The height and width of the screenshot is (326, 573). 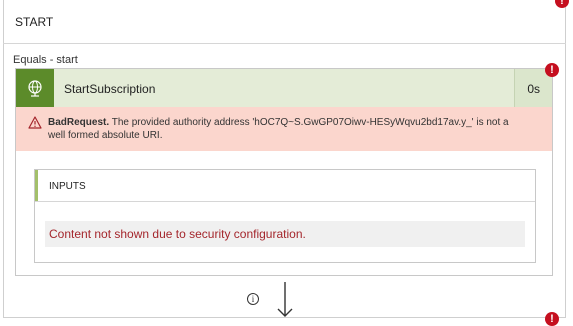 I want to click on action-error-badge: !, so click(x=552, y=70).